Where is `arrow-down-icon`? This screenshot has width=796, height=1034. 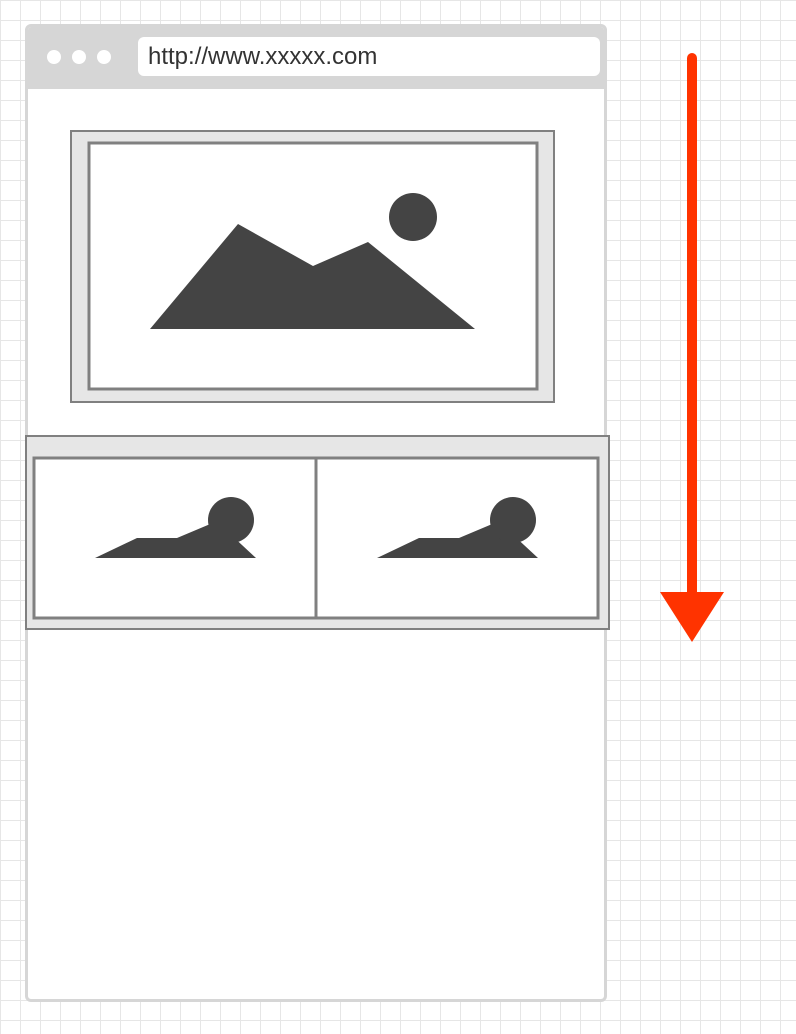
arrow-down-icon is located at coordinates (692, 347).